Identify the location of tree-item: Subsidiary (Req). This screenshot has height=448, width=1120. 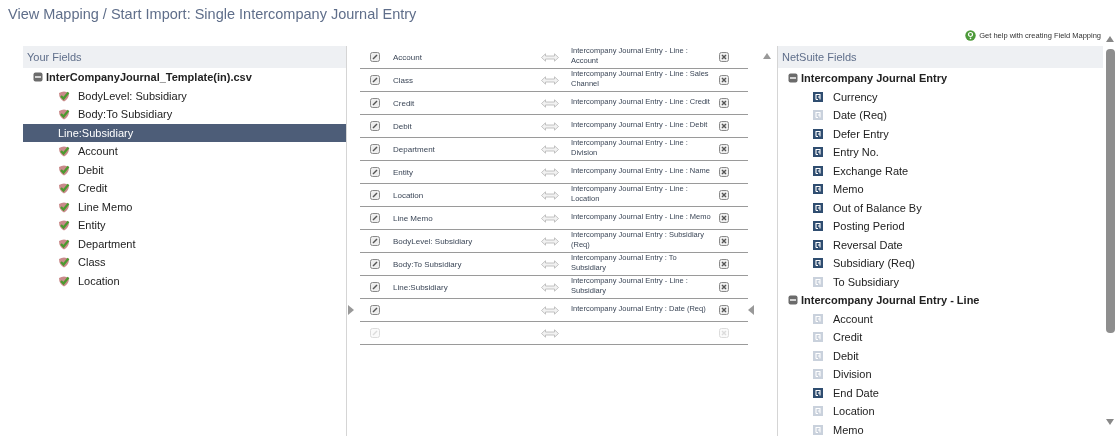
(940, 263).